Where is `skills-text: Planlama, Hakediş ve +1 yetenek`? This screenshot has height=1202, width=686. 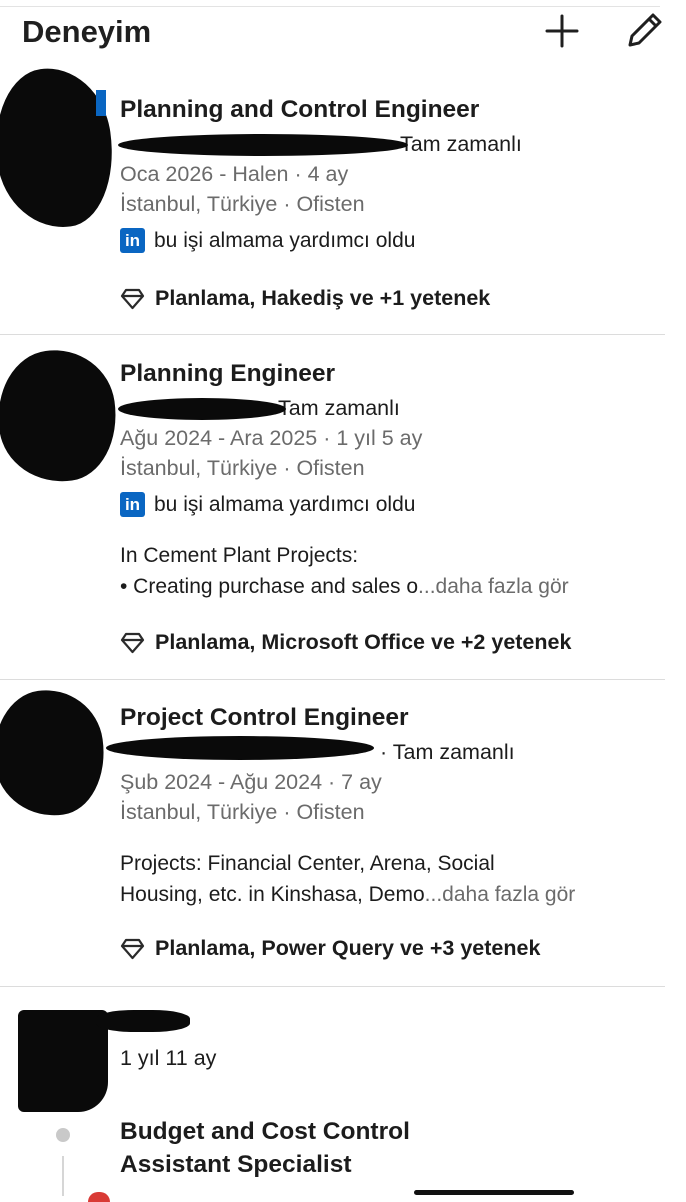
skills-text: Planlama, Hakediş ve +1 yetenek is located at coordinates (323, 298).